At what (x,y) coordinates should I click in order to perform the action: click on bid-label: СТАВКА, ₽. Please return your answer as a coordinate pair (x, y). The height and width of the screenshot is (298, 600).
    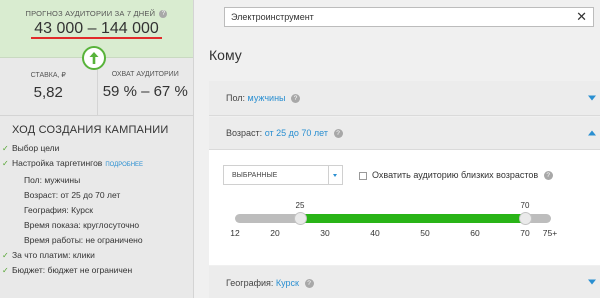
    Looking at the image, I should click on (48, 75).